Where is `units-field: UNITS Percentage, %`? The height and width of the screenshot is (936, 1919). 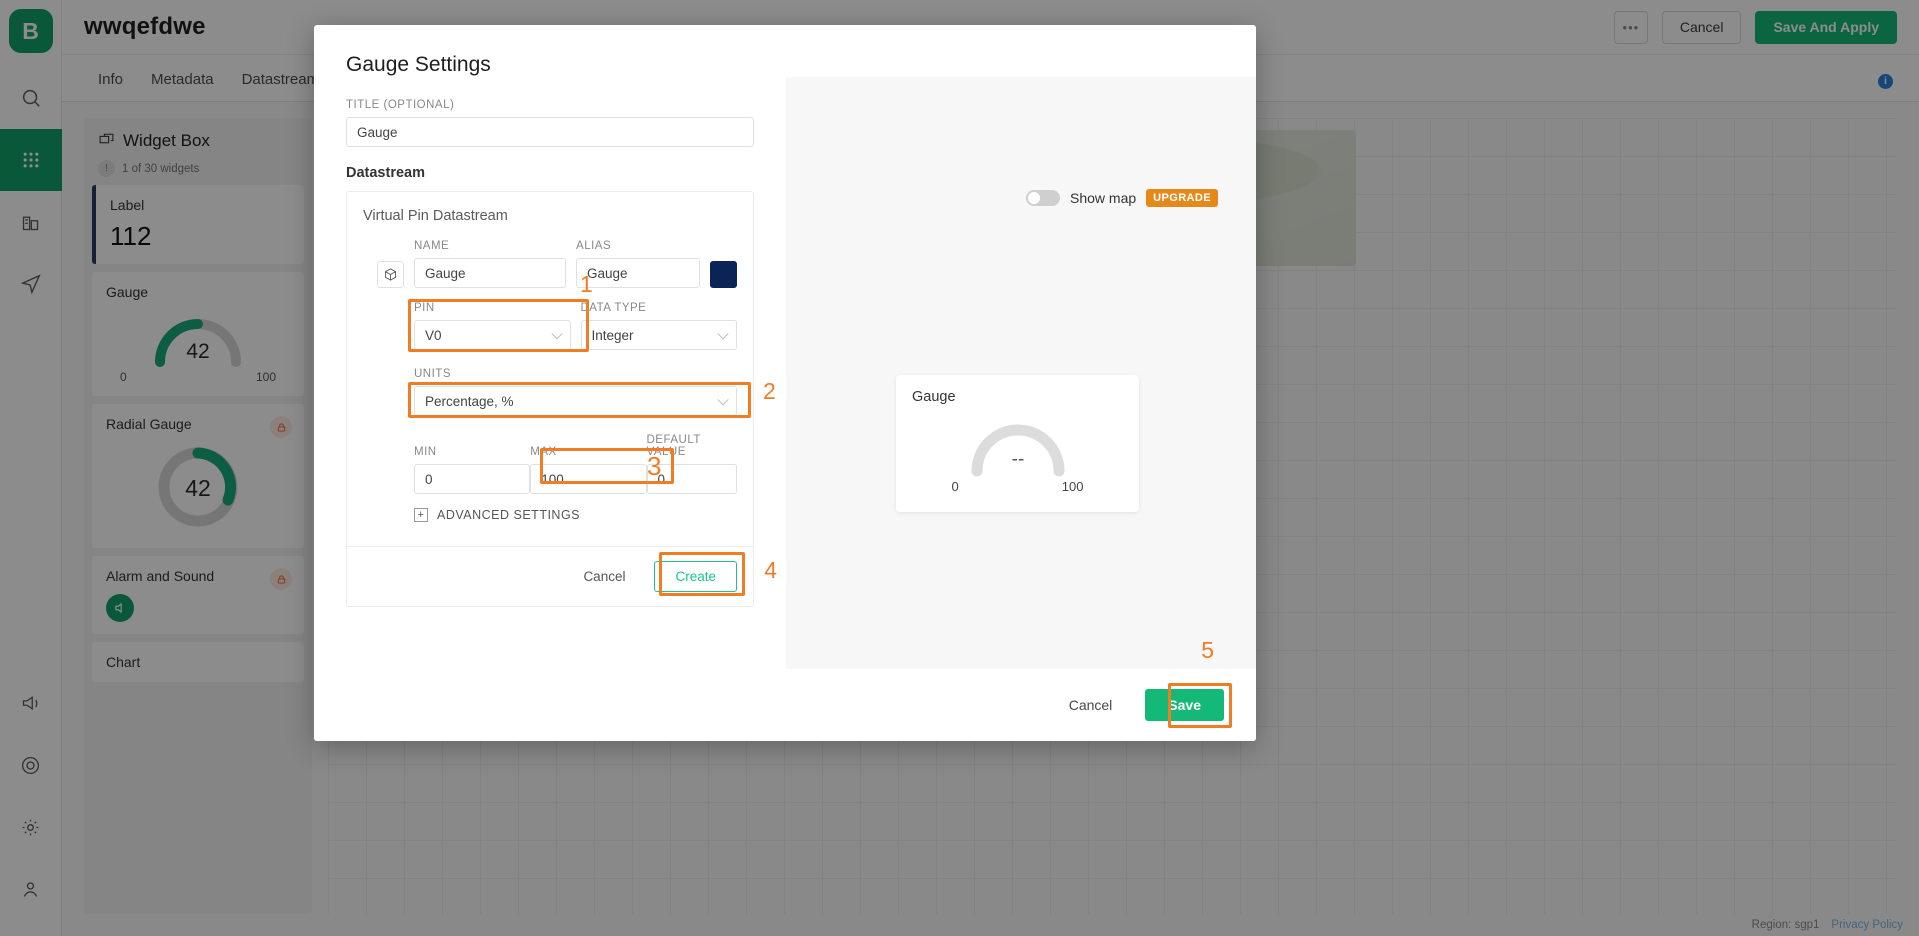
units-field: UNITS Percentage, % is located at coordinates (575, 392).